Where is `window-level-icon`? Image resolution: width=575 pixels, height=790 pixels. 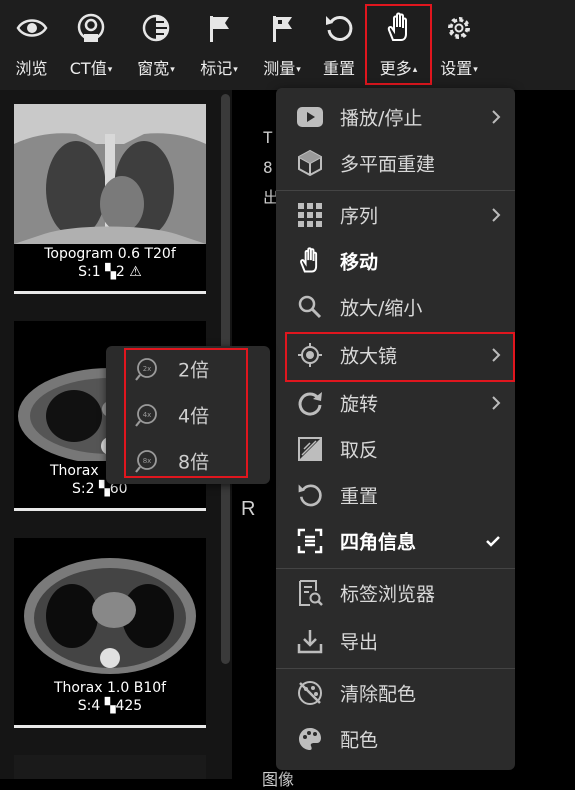 window-level-icon is located at coordinates (156, 28).